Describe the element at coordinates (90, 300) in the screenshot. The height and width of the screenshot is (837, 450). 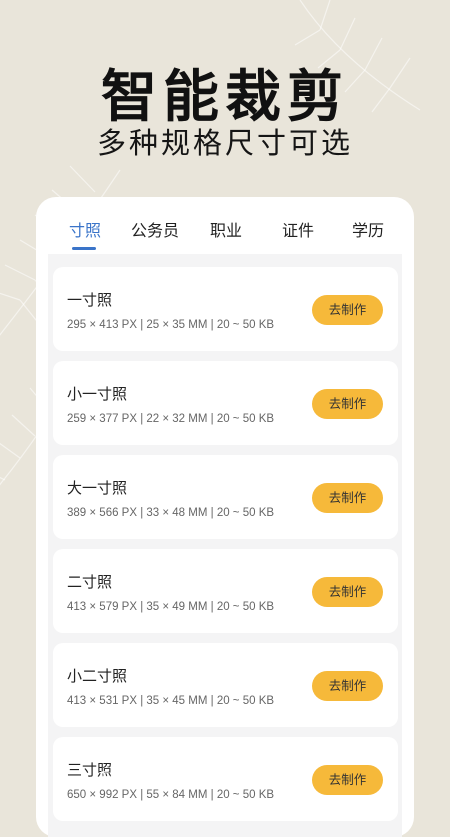
I see `item-title: 一寸照` at that location.